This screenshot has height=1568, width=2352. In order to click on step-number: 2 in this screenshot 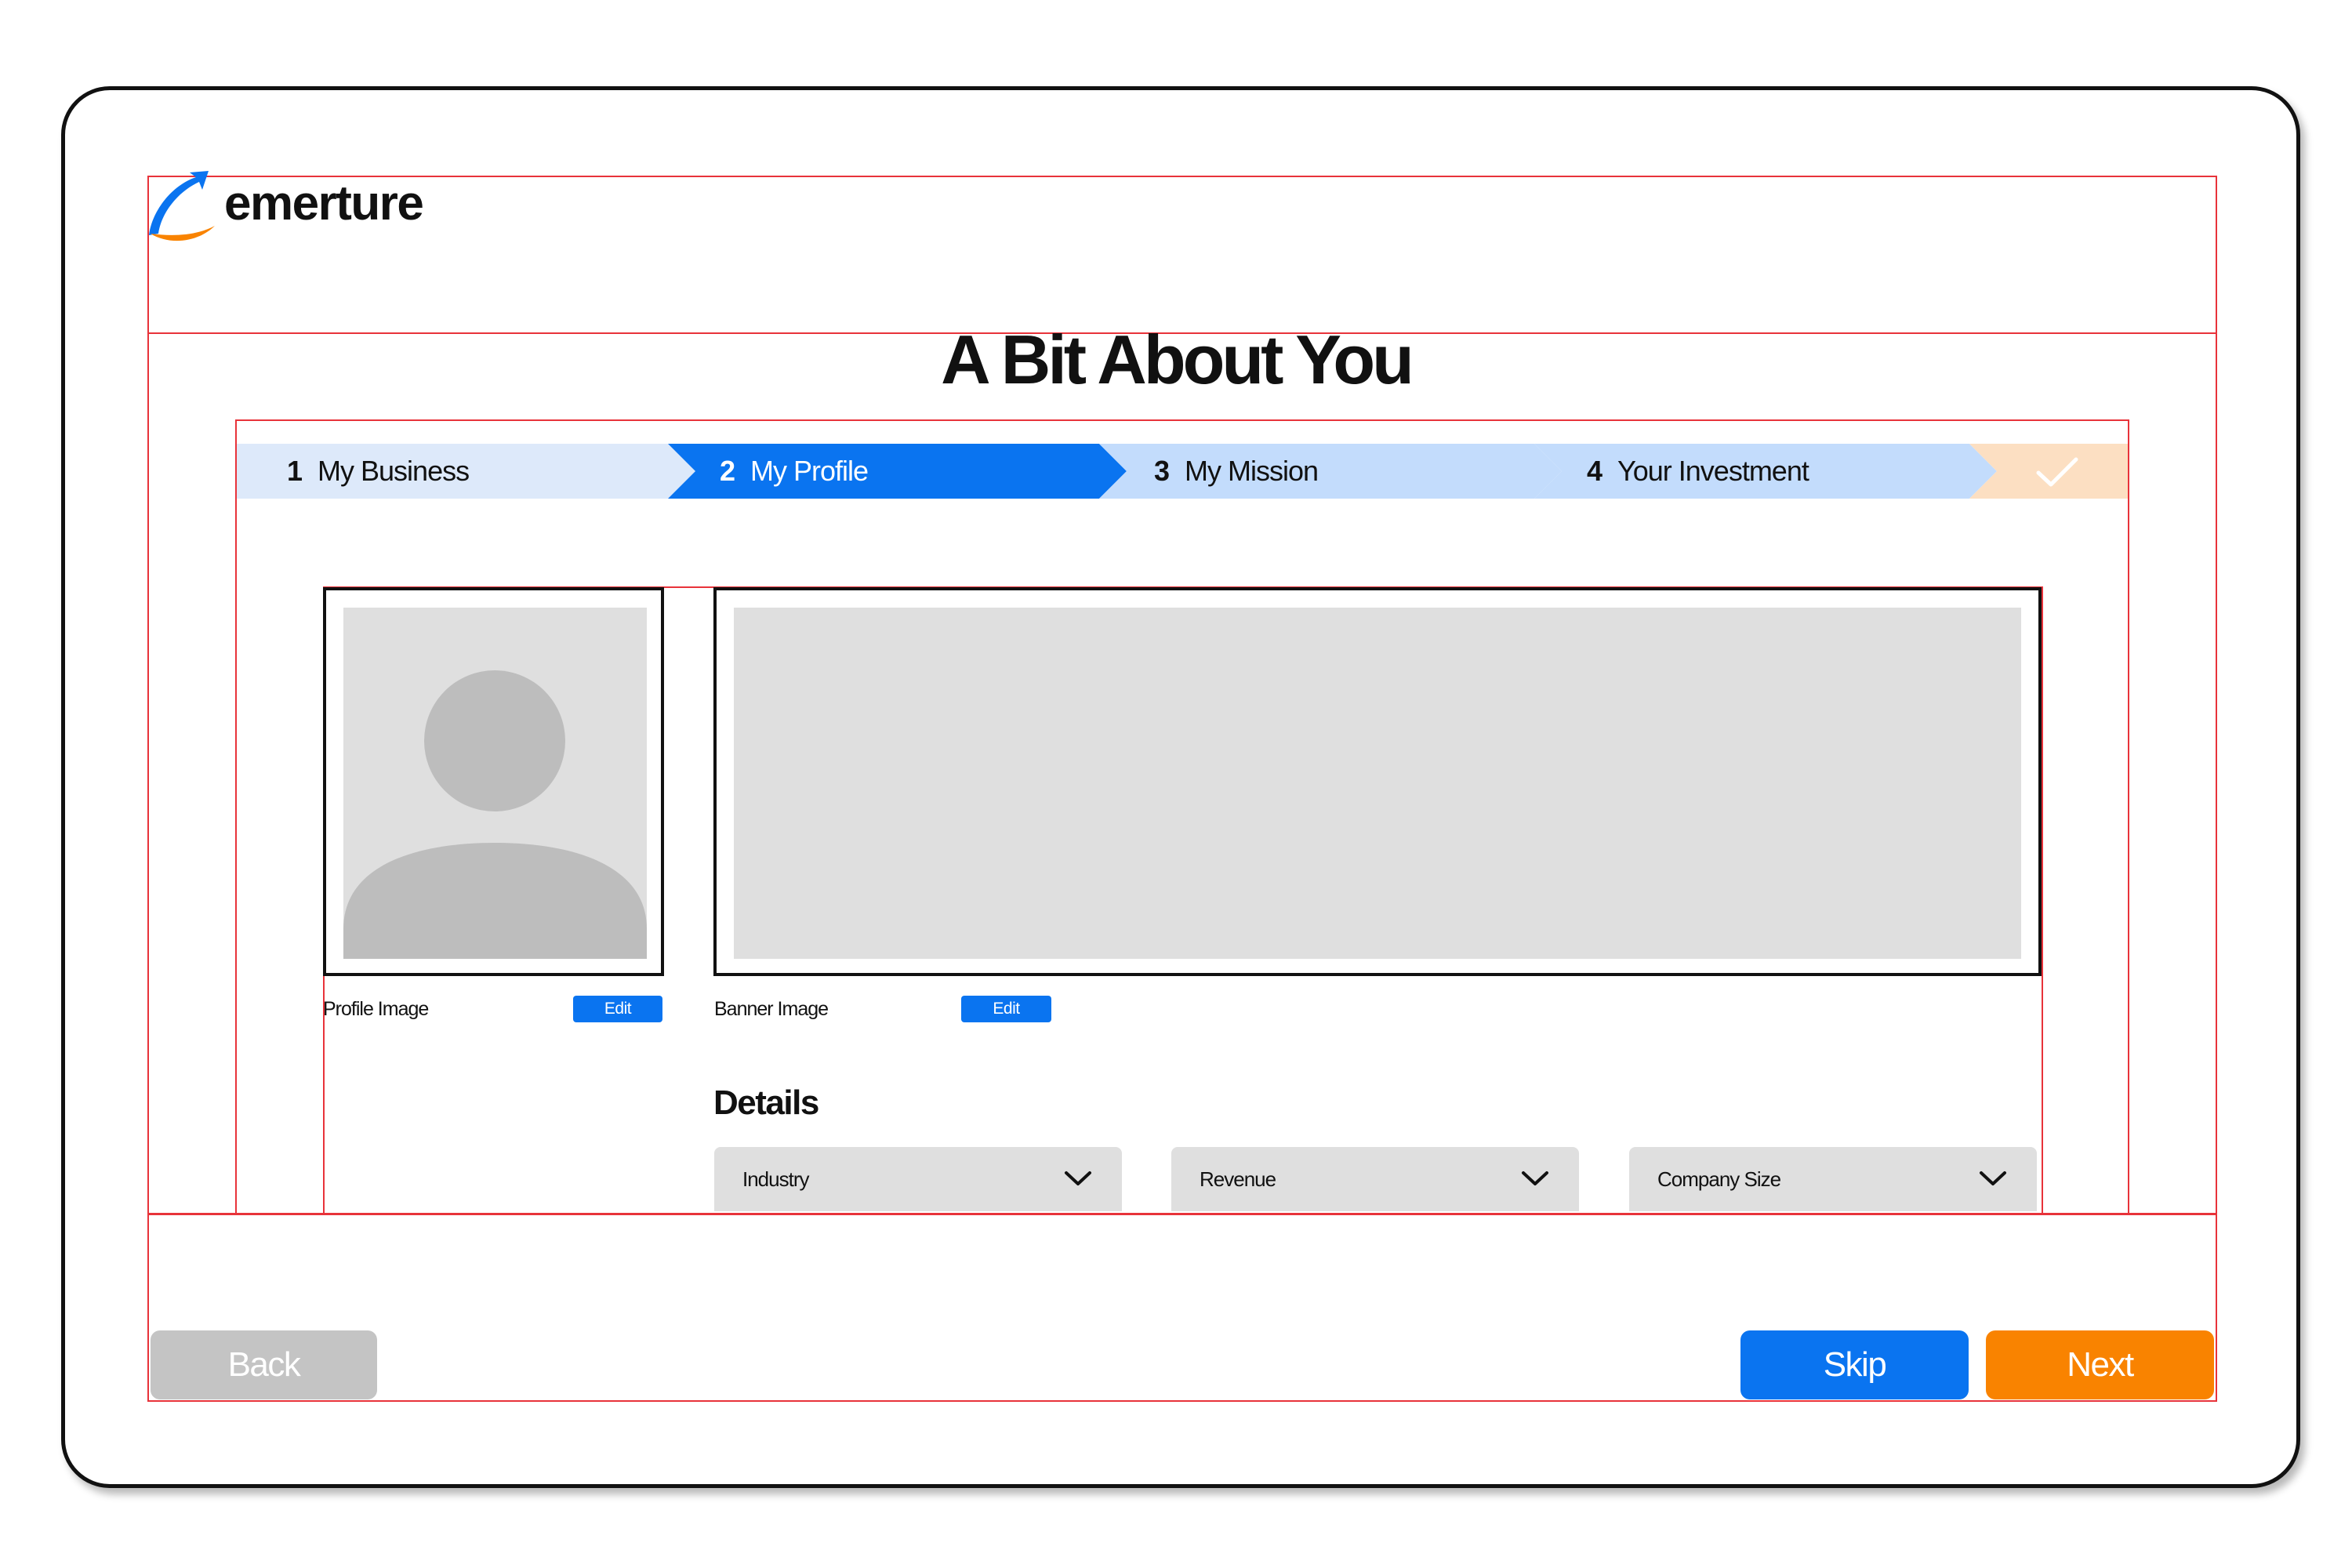, I will do `click(727, 471)`.